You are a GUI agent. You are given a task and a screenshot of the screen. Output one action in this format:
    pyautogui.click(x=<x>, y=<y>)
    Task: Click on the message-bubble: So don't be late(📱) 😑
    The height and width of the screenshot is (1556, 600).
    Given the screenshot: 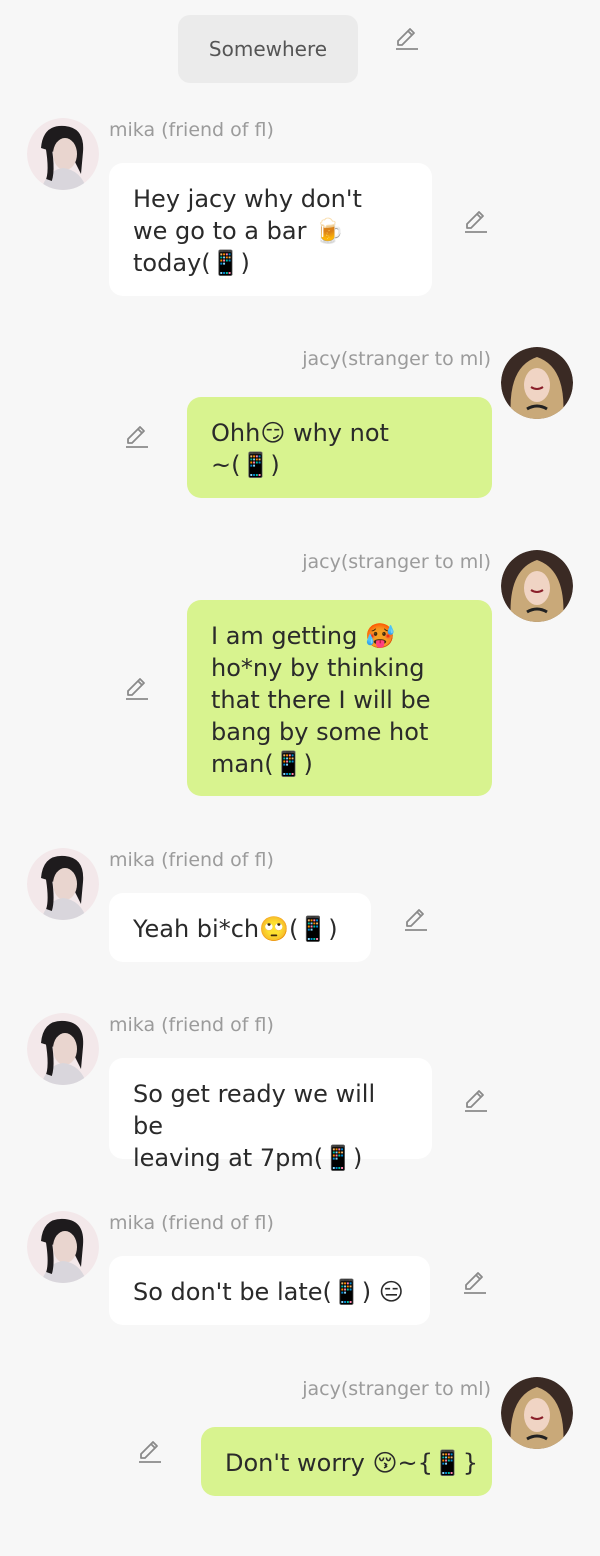 What is the action you would take?
    pyautogui.click(x=269, y=1290)
    